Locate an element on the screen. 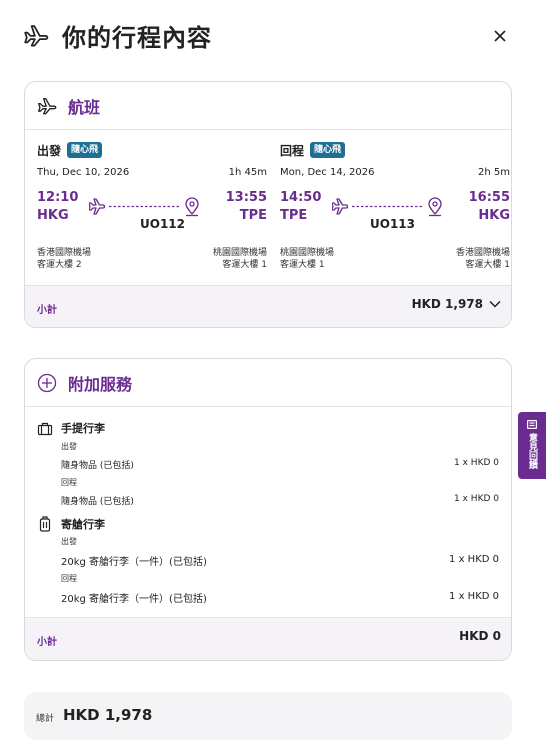  total-value: HKD 1,978 is located at coordinates (108, 715).